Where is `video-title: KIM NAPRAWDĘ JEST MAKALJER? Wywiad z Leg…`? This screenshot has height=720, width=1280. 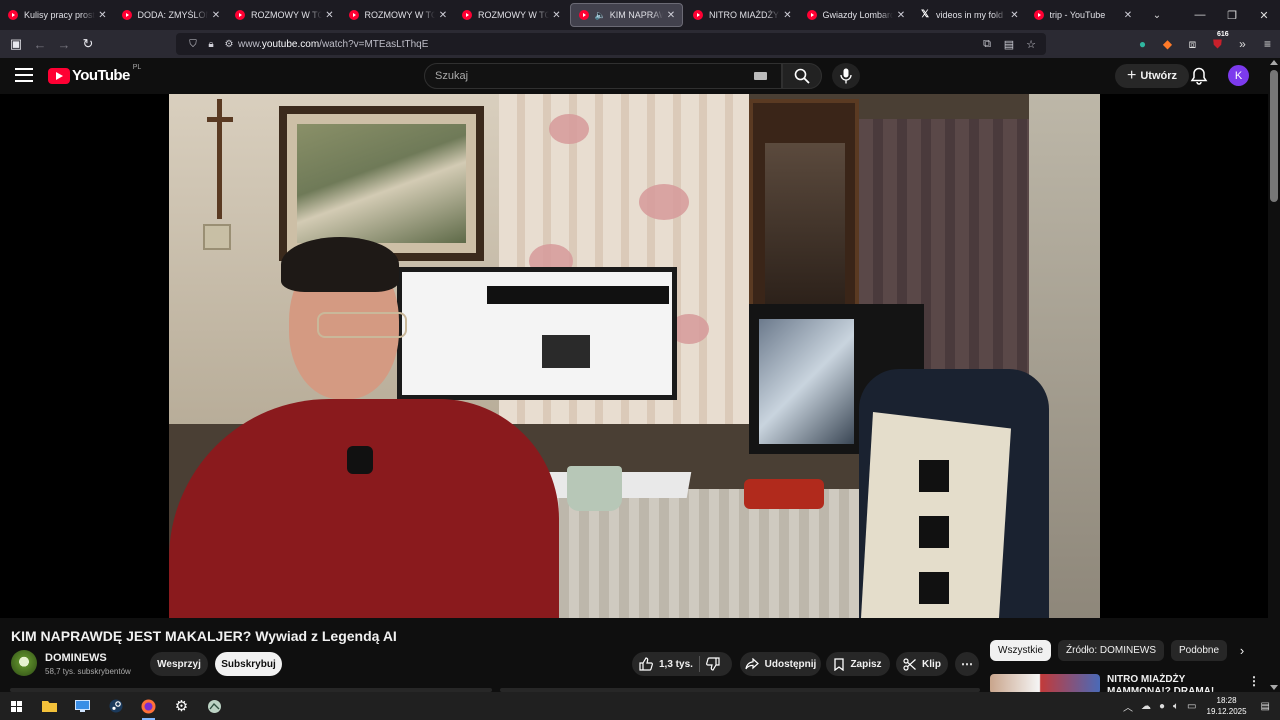 video-title: KIM NAPRAWDĘ JEST MAKALJER? Wywiad z Leg… is located at coordinates (204, 636).